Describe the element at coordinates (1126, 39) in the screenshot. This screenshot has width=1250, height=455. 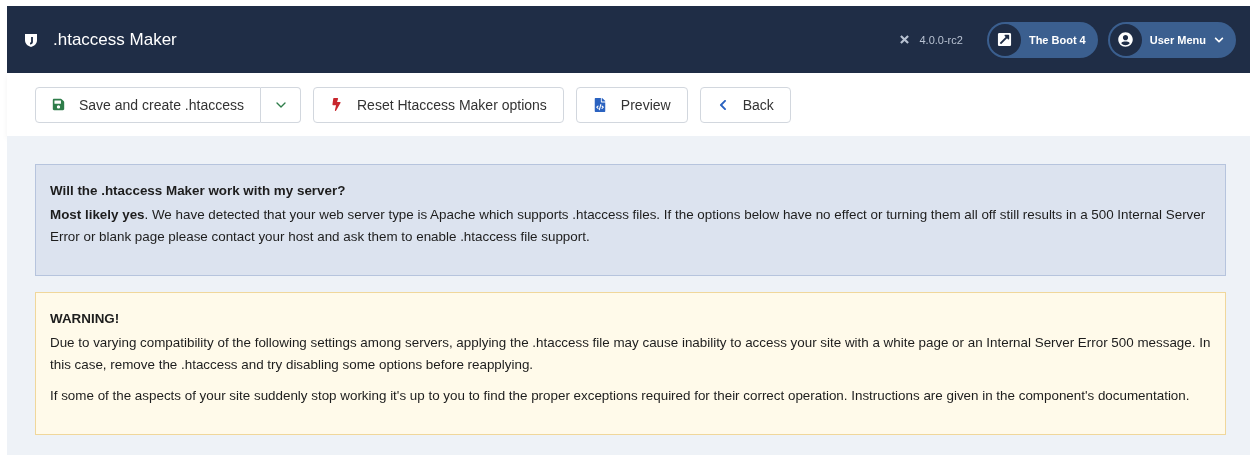
I see `user-icon` at that location.